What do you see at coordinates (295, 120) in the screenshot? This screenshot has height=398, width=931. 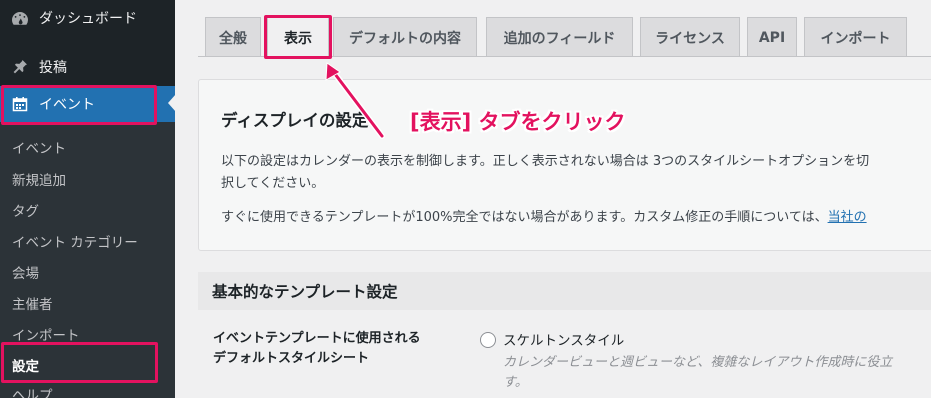 I see `intro-title: ディスプレイの設定` at bounding box center [295, 120].